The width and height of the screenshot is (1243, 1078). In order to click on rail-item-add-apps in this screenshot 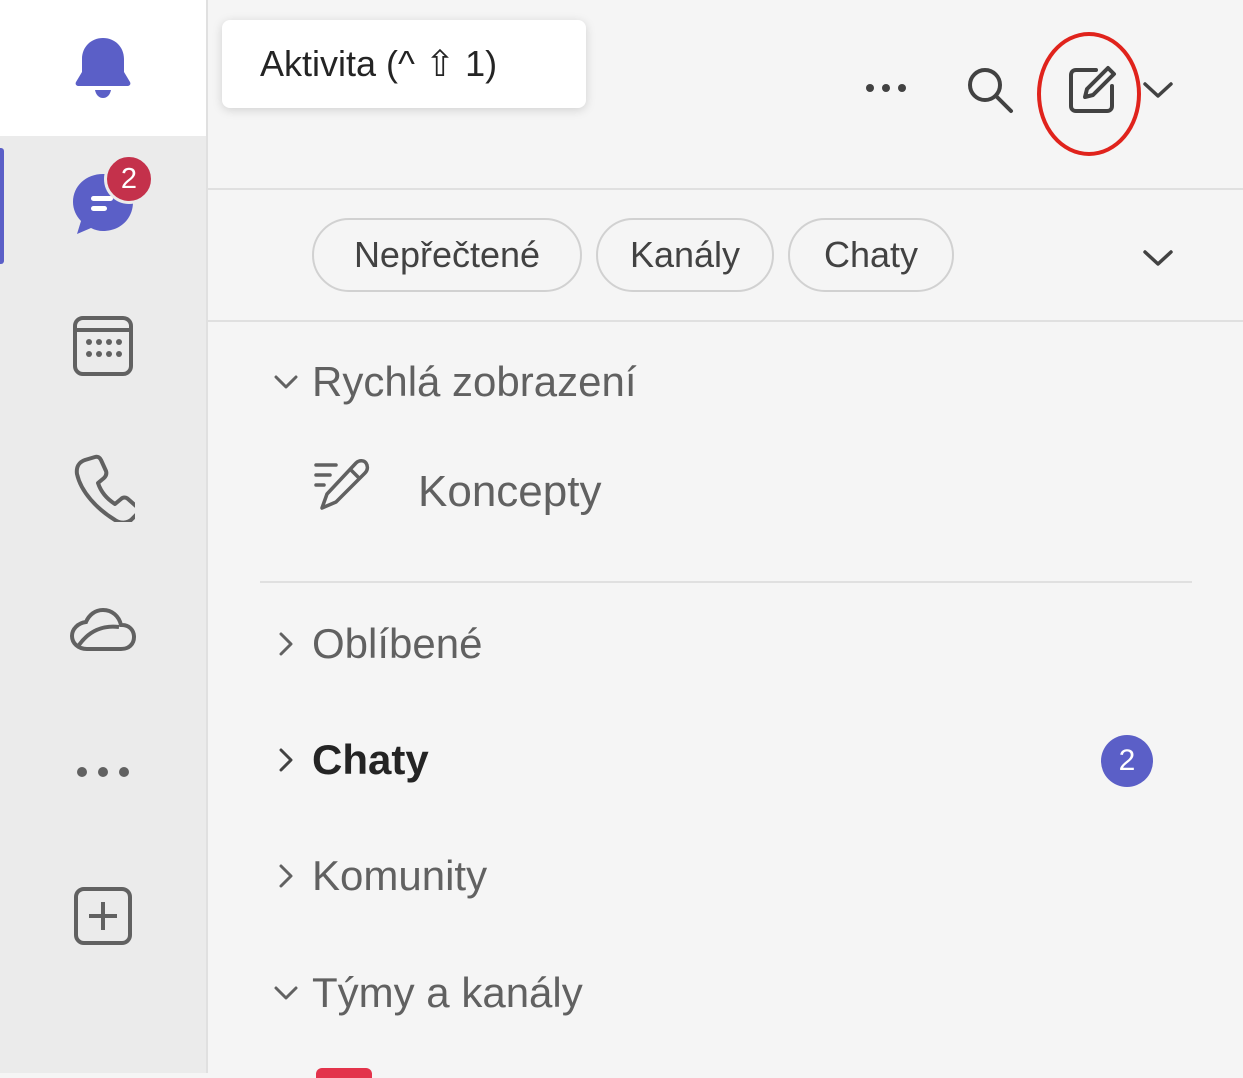, I will do `click(103, 916)`.